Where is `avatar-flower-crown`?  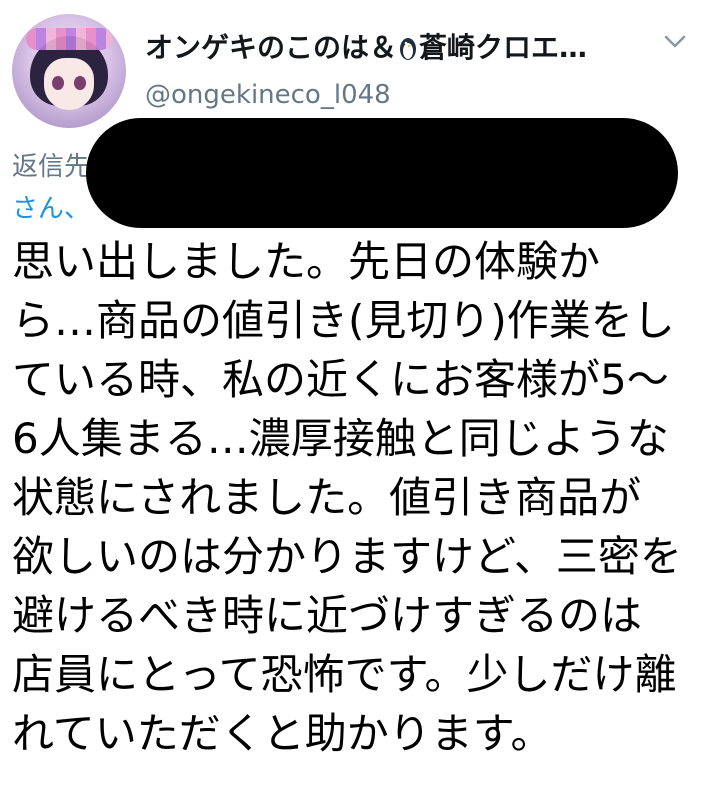
avatar-flower-crown is located at coordinates (69, 39).